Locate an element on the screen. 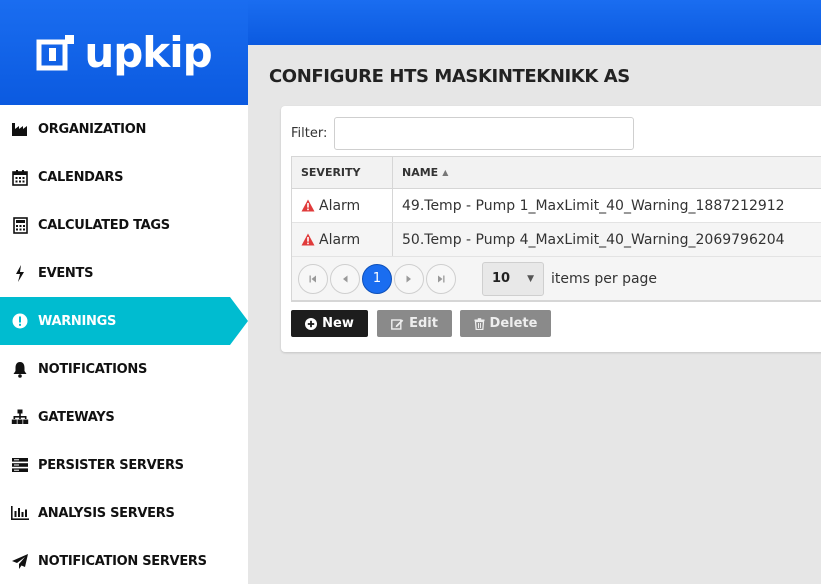  page-title-organization: HTS MASKINTEKNIKK AS is located at coordinates (509, 76).